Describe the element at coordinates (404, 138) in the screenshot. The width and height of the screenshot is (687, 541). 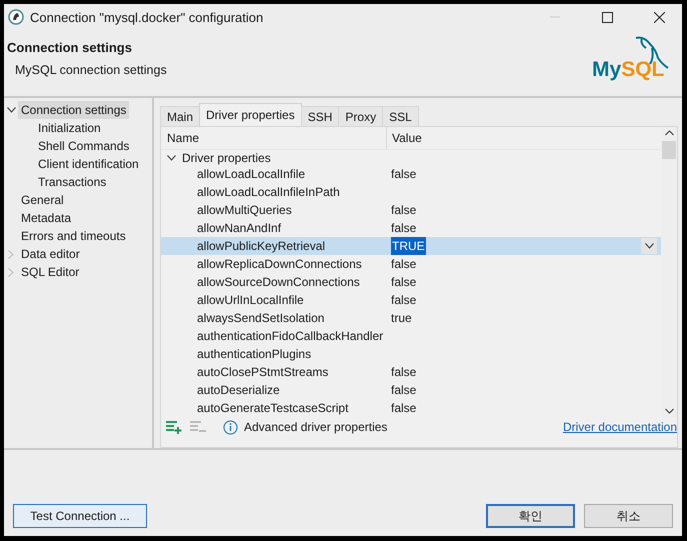
I see `column-header: Value` at that location.